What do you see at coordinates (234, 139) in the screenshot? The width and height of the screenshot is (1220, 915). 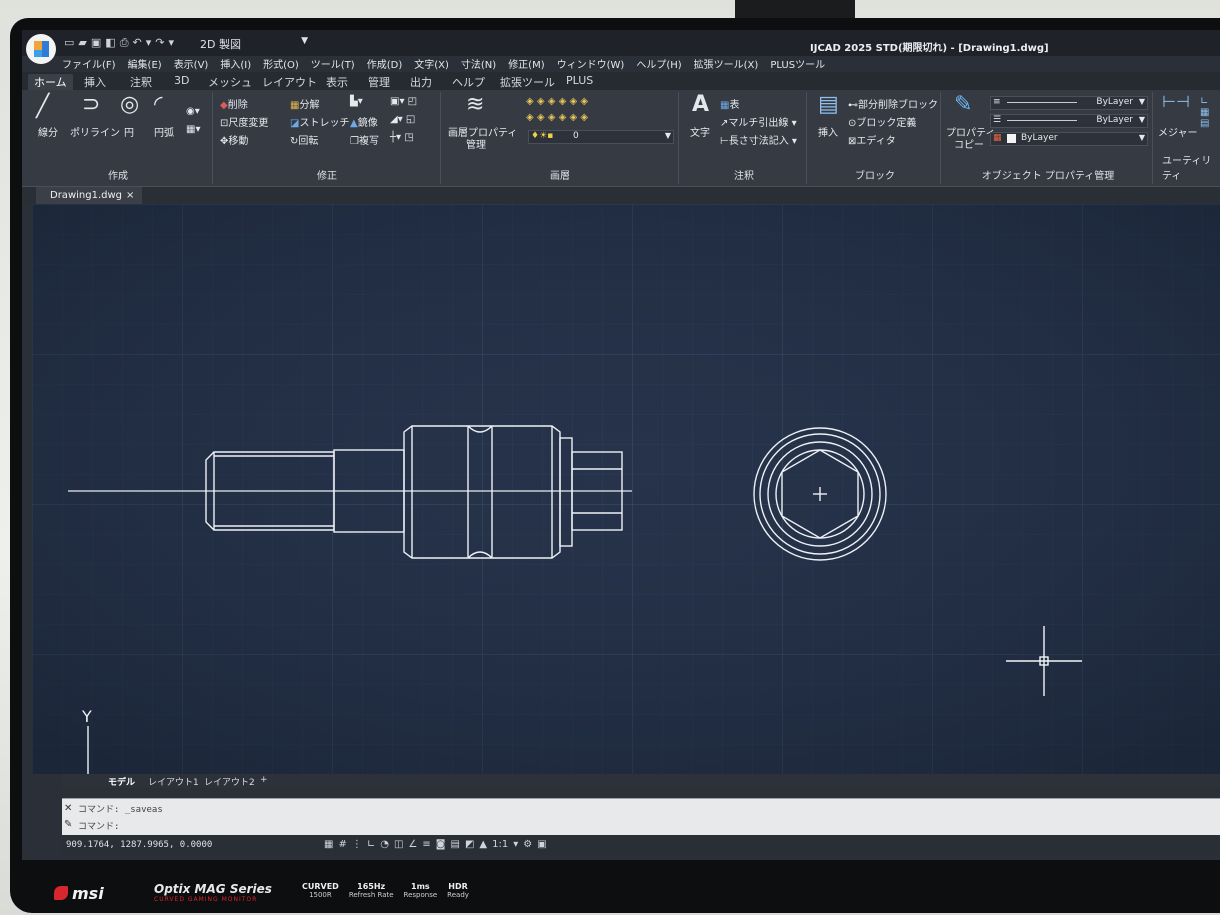 I see `move-button: ✥移動` at bounding box center [234, 139].